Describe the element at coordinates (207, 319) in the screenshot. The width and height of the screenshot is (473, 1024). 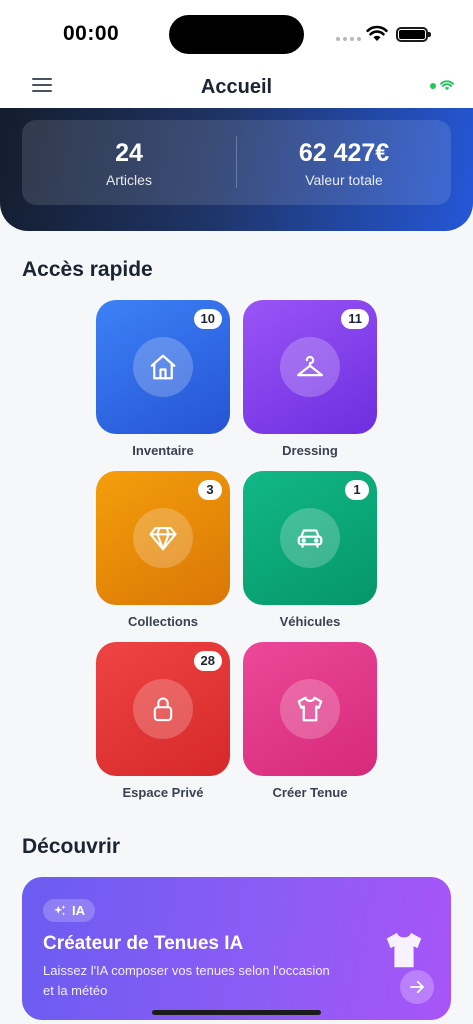
I see `count-badge: 10` at that location.